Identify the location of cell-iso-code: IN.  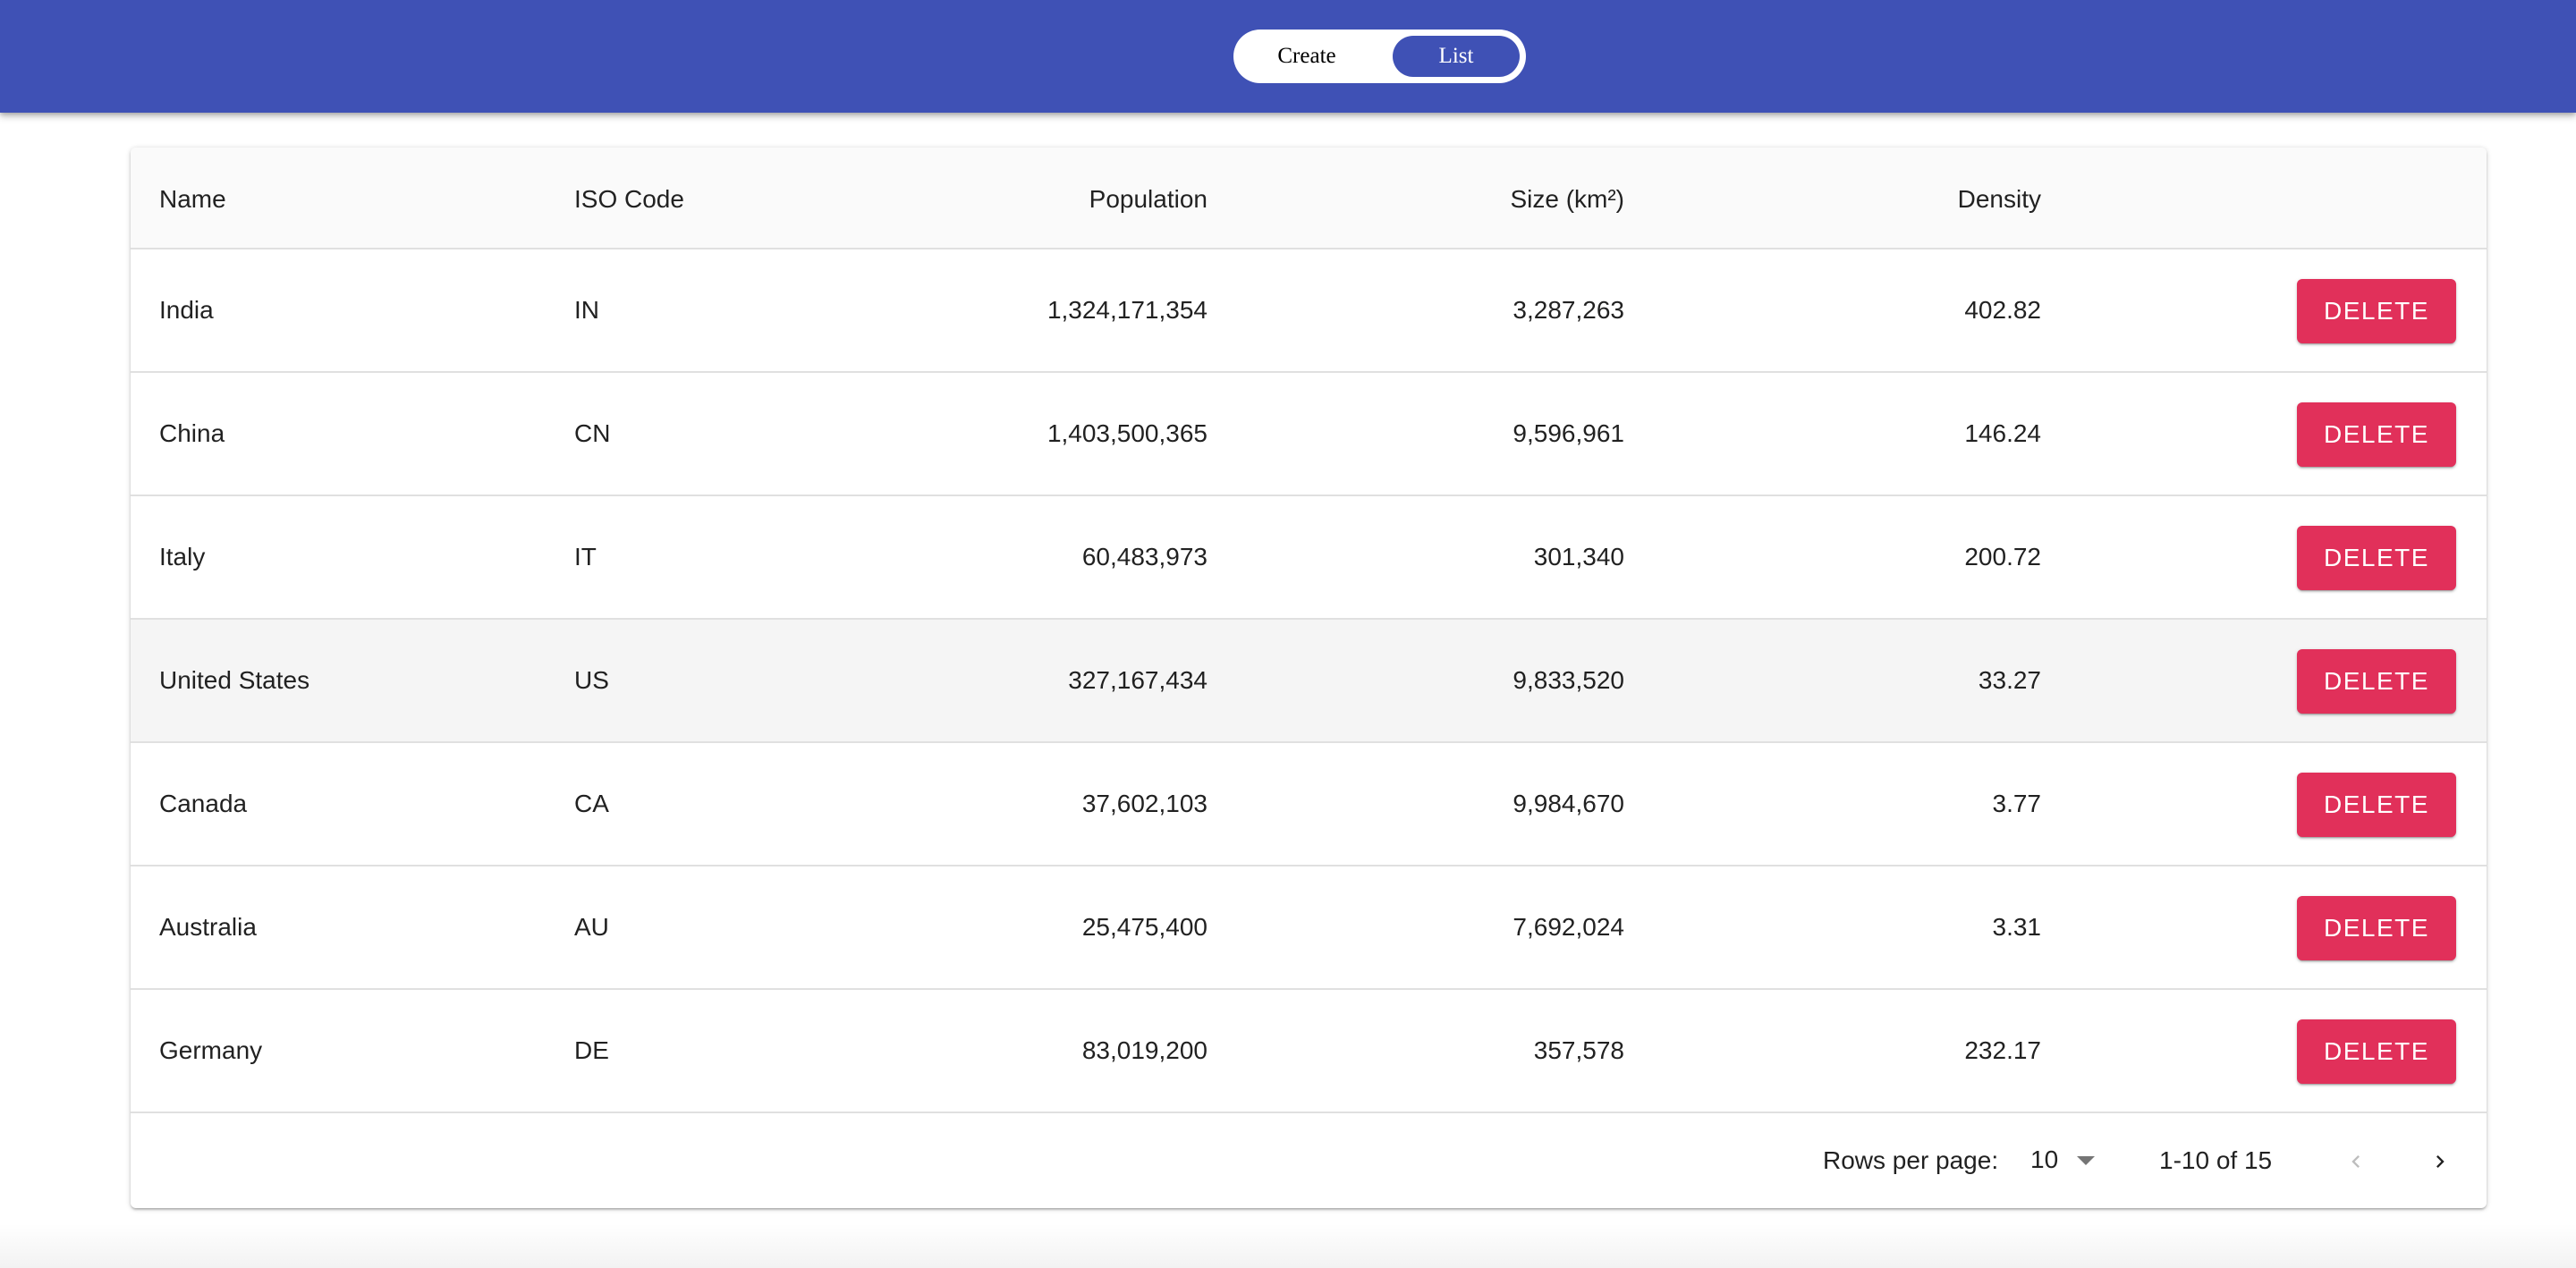
(586, 310).